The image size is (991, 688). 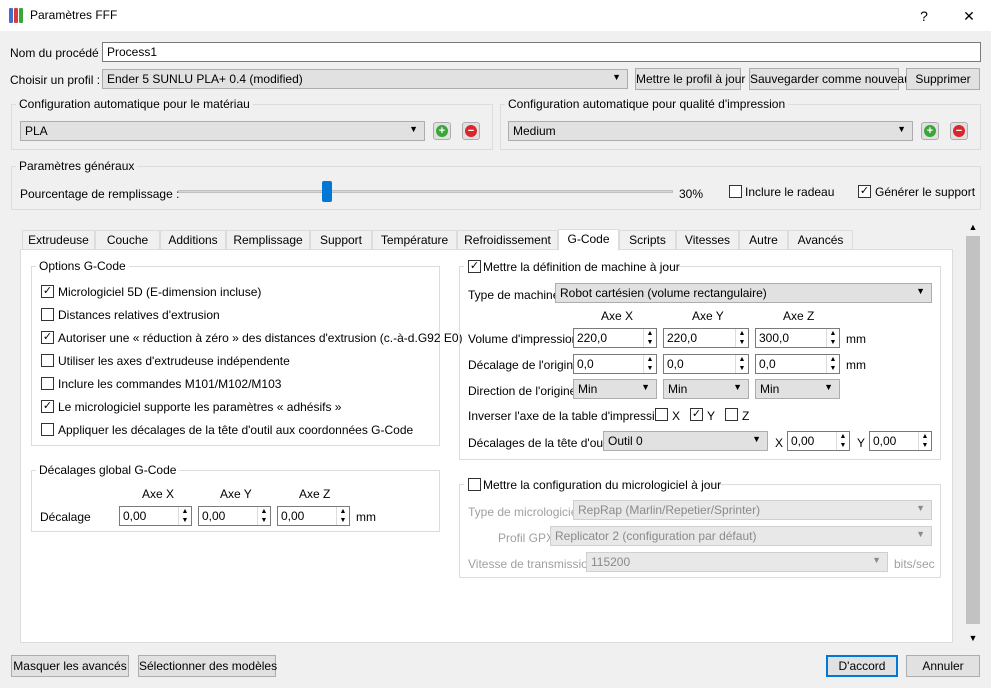 What do you see at coordinates (474, 266) in the screenshot?
I see `machine-update-checkbox: ✓` at bounding box center [474, 266].